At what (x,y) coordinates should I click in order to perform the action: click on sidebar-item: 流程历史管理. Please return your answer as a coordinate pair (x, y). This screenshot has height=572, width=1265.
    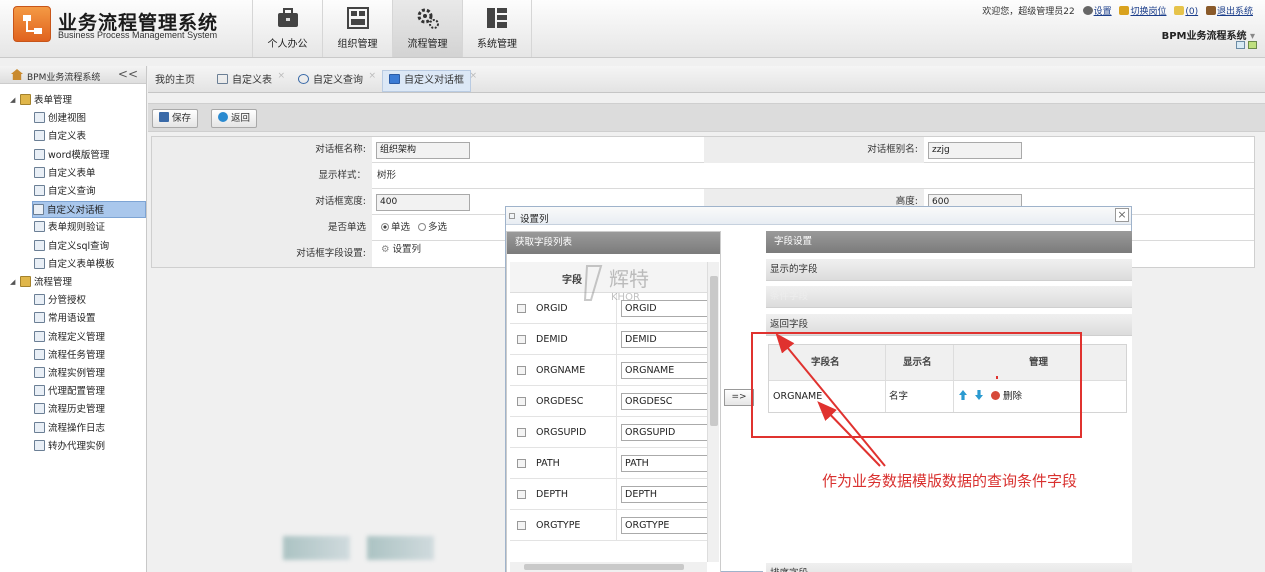
    Looking at the image, I should click on (69, 409).